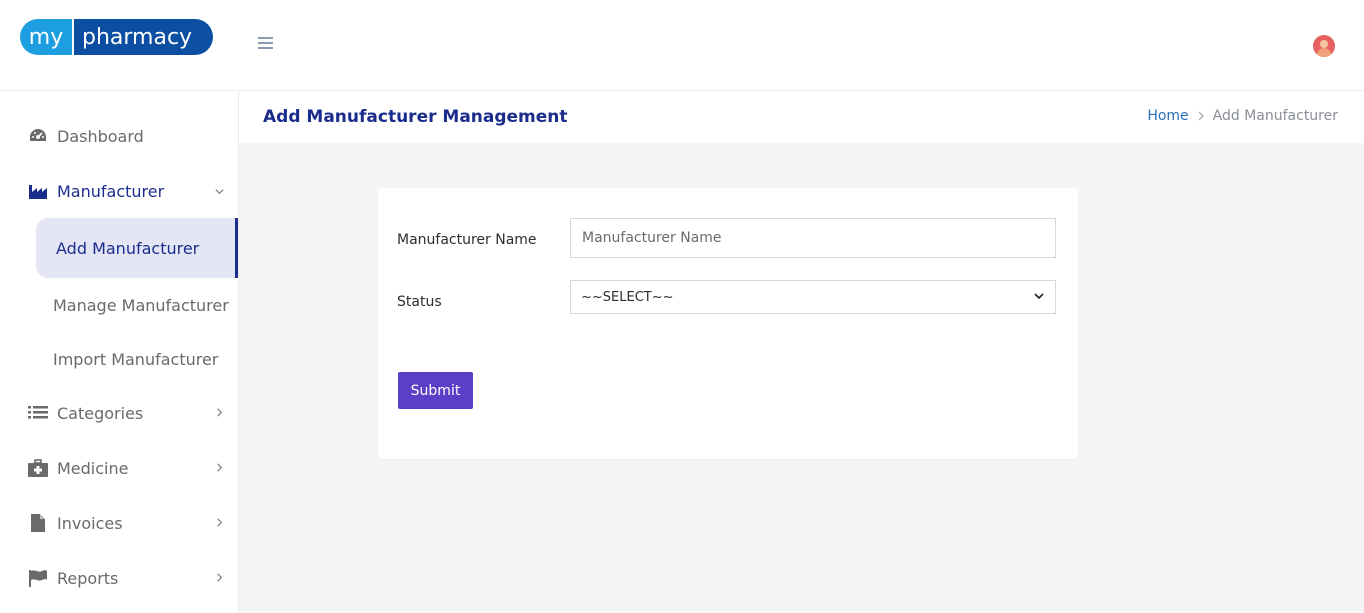 The width and height of the screenshot is (1364, 613). What do you see at coordinates (1167, 116) in the screenshot?
I see `breadcrumb-home-link: Home` at bounding box center [1167, 116].